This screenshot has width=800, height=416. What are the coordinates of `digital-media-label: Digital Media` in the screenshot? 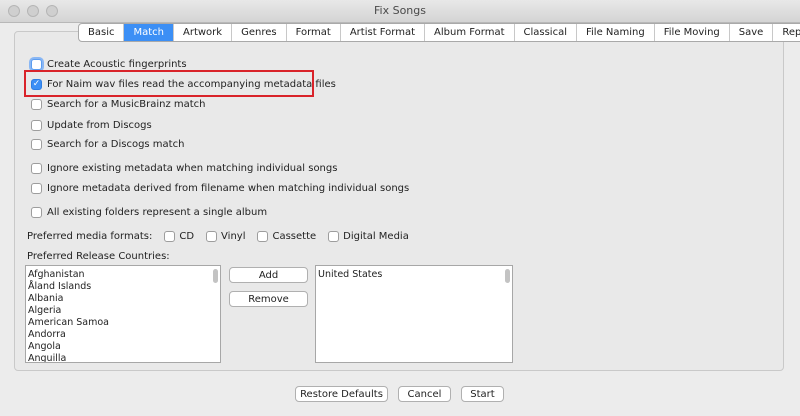 It's located at (376, 236).